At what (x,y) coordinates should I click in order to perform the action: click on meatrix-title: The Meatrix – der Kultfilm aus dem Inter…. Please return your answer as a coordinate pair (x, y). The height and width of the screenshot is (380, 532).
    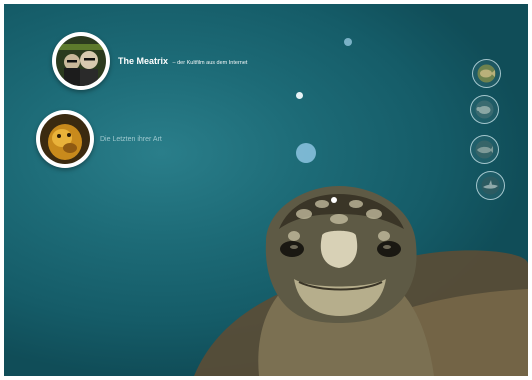
    Looking at the image, I should click on (182, 61).